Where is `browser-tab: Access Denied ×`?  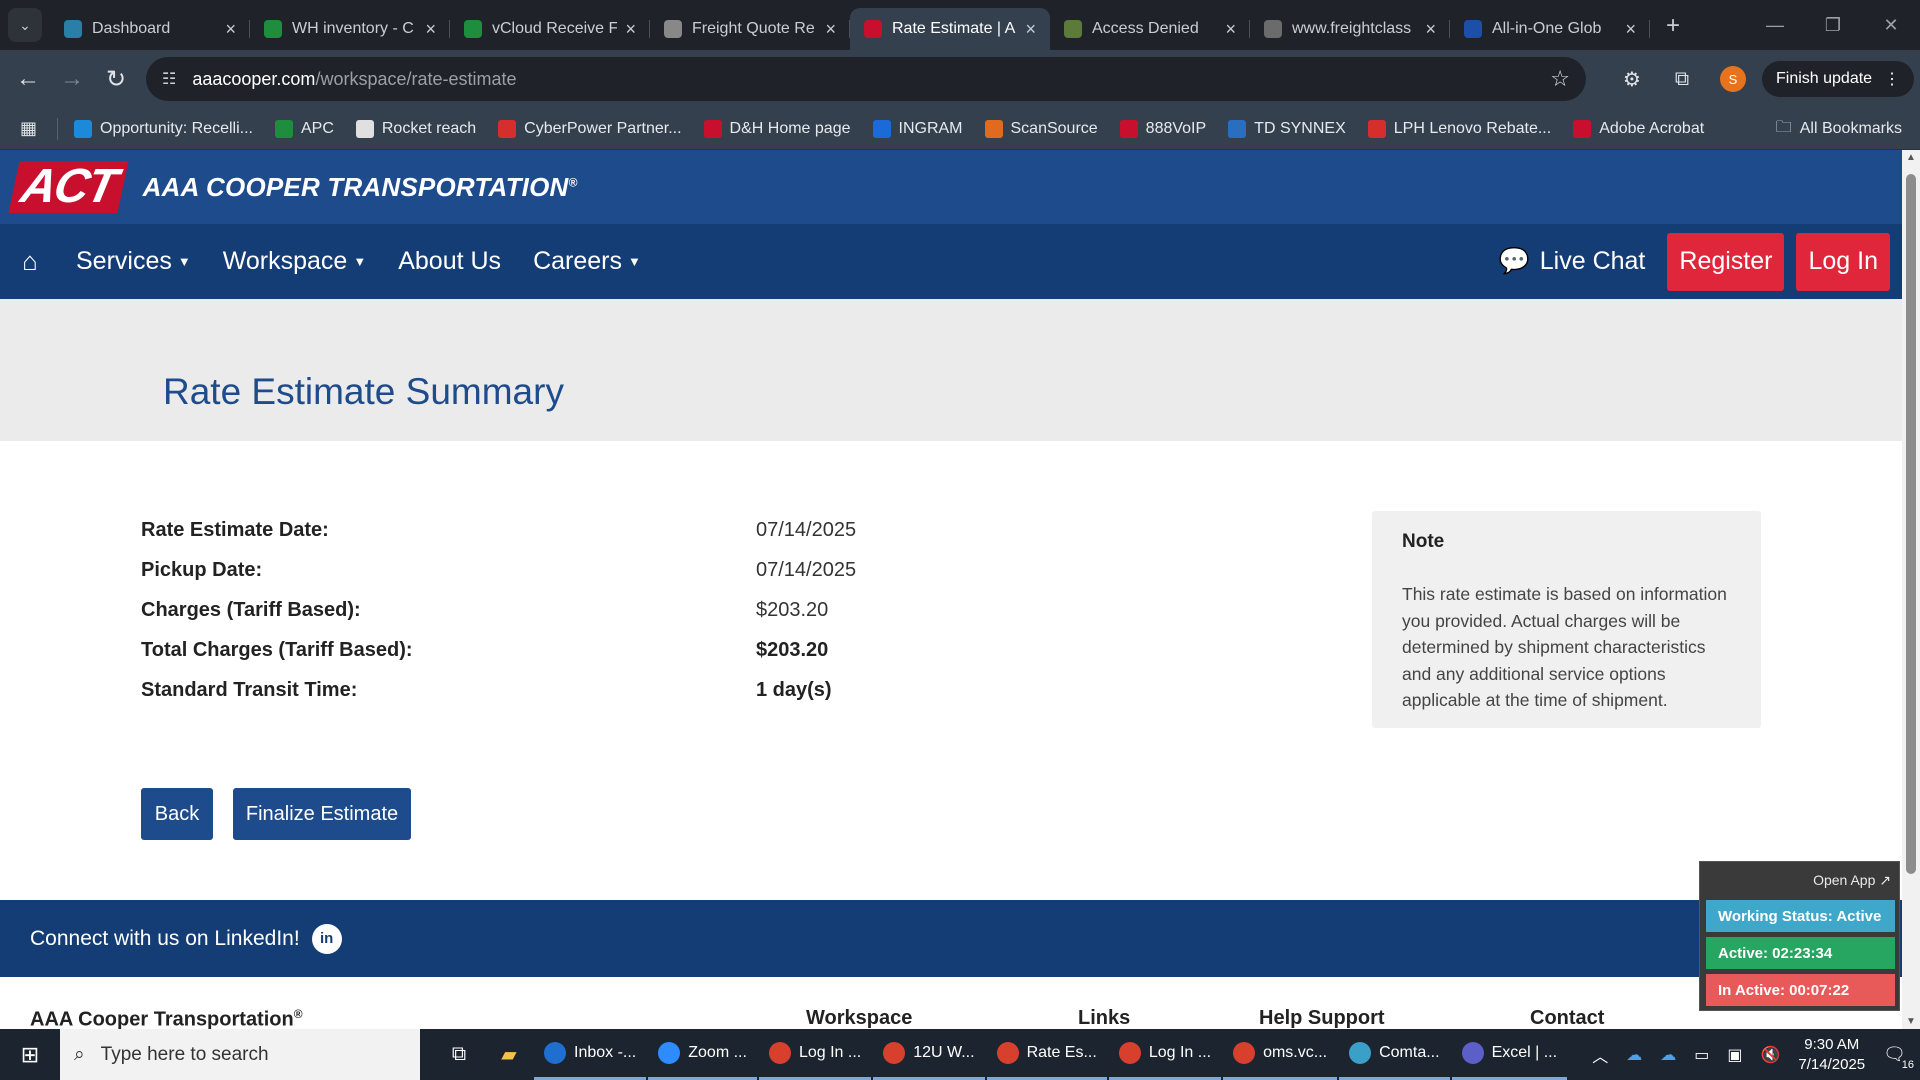
browser-tab: Access Denied × is located at coordinates (1150, 29).